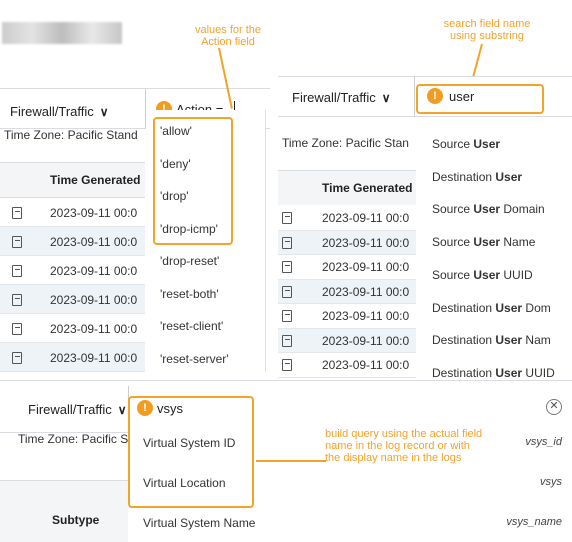 The image size is (572, 542). I want to click on suggestion-suffix: Name, so click(518, 242).